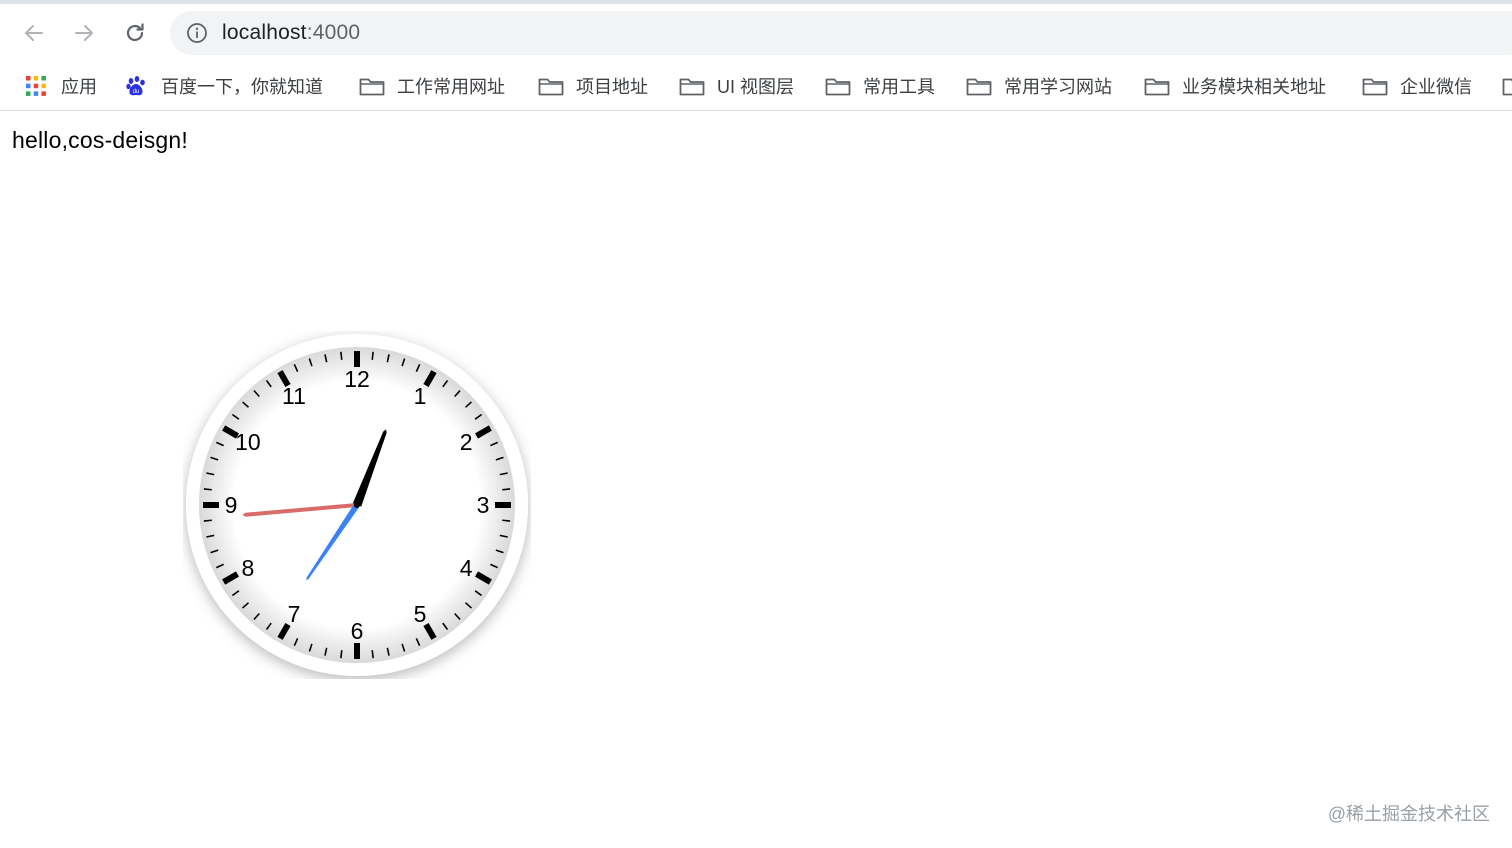 This screenshot has width=1512, height=848. I want to click on reload-icon, so click(135, 32).